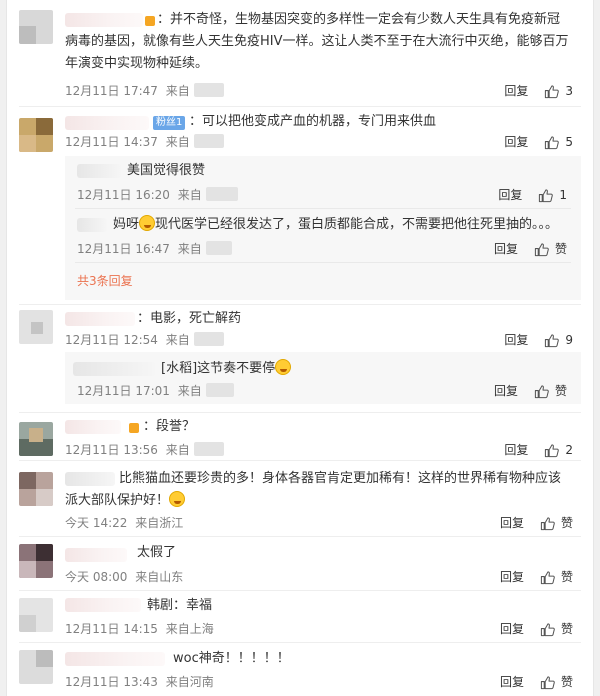  I want to click on like-button: 3, so click(558, 91).